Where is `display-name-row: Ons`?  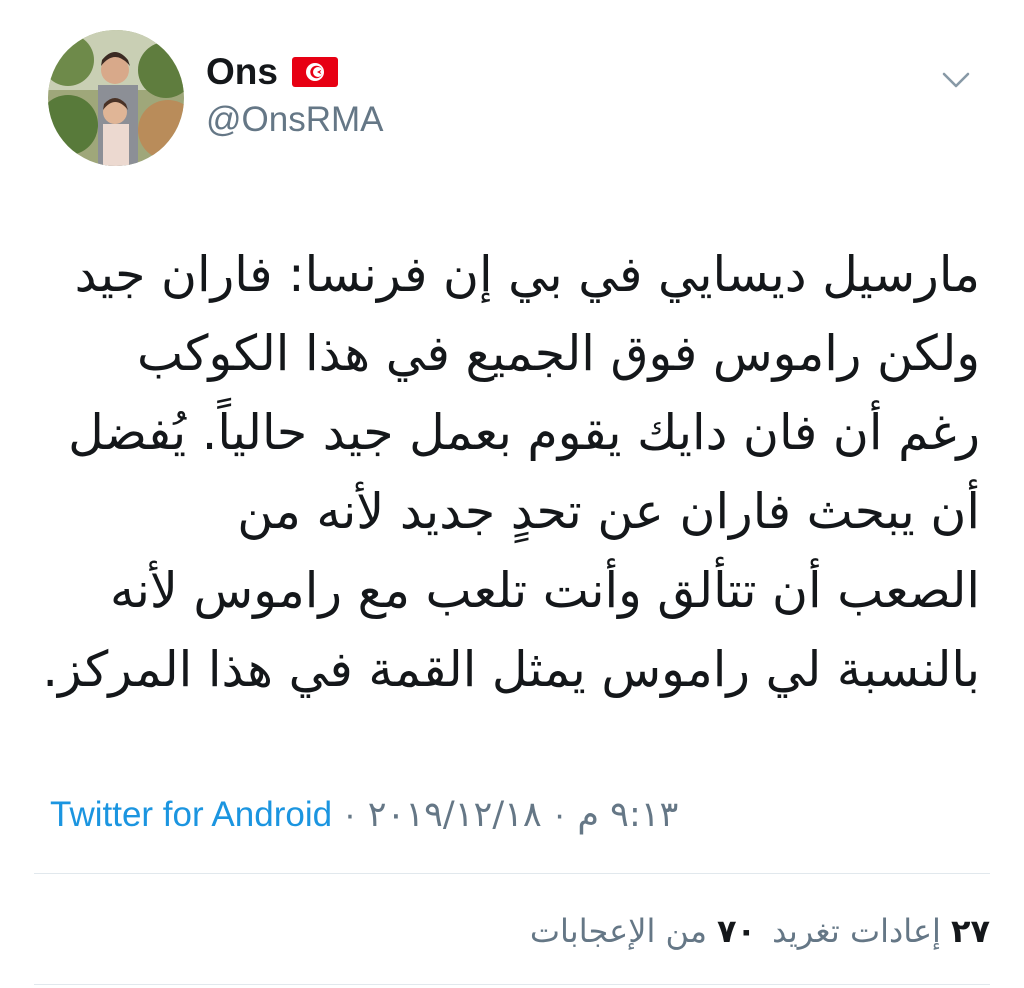
display-name-row: Ons is located at coordinates (295, 72).